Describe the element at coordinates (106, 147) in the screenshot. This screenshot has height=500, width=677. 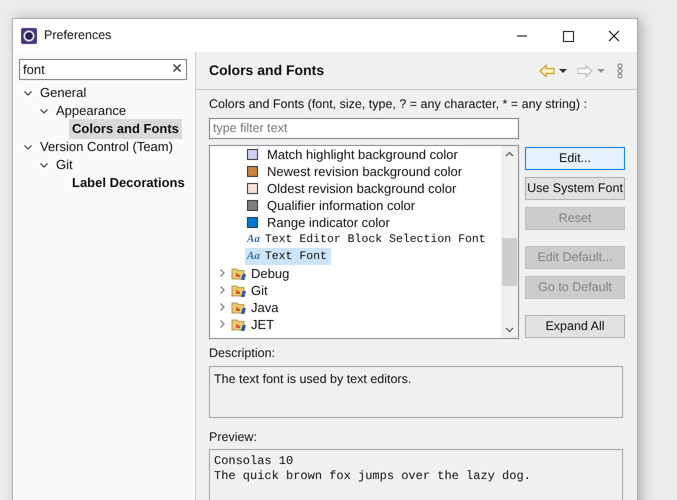
I see `tree-item: Version Control (Team)` at that location.